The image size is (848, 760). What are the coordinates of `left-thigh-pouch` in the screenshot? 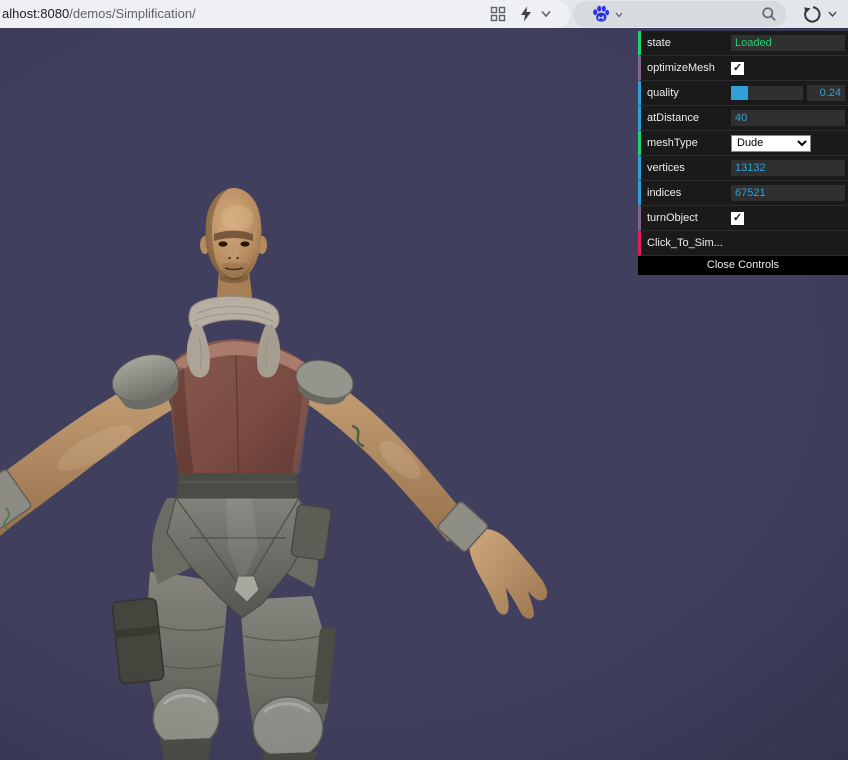 It's located at (138, 641).